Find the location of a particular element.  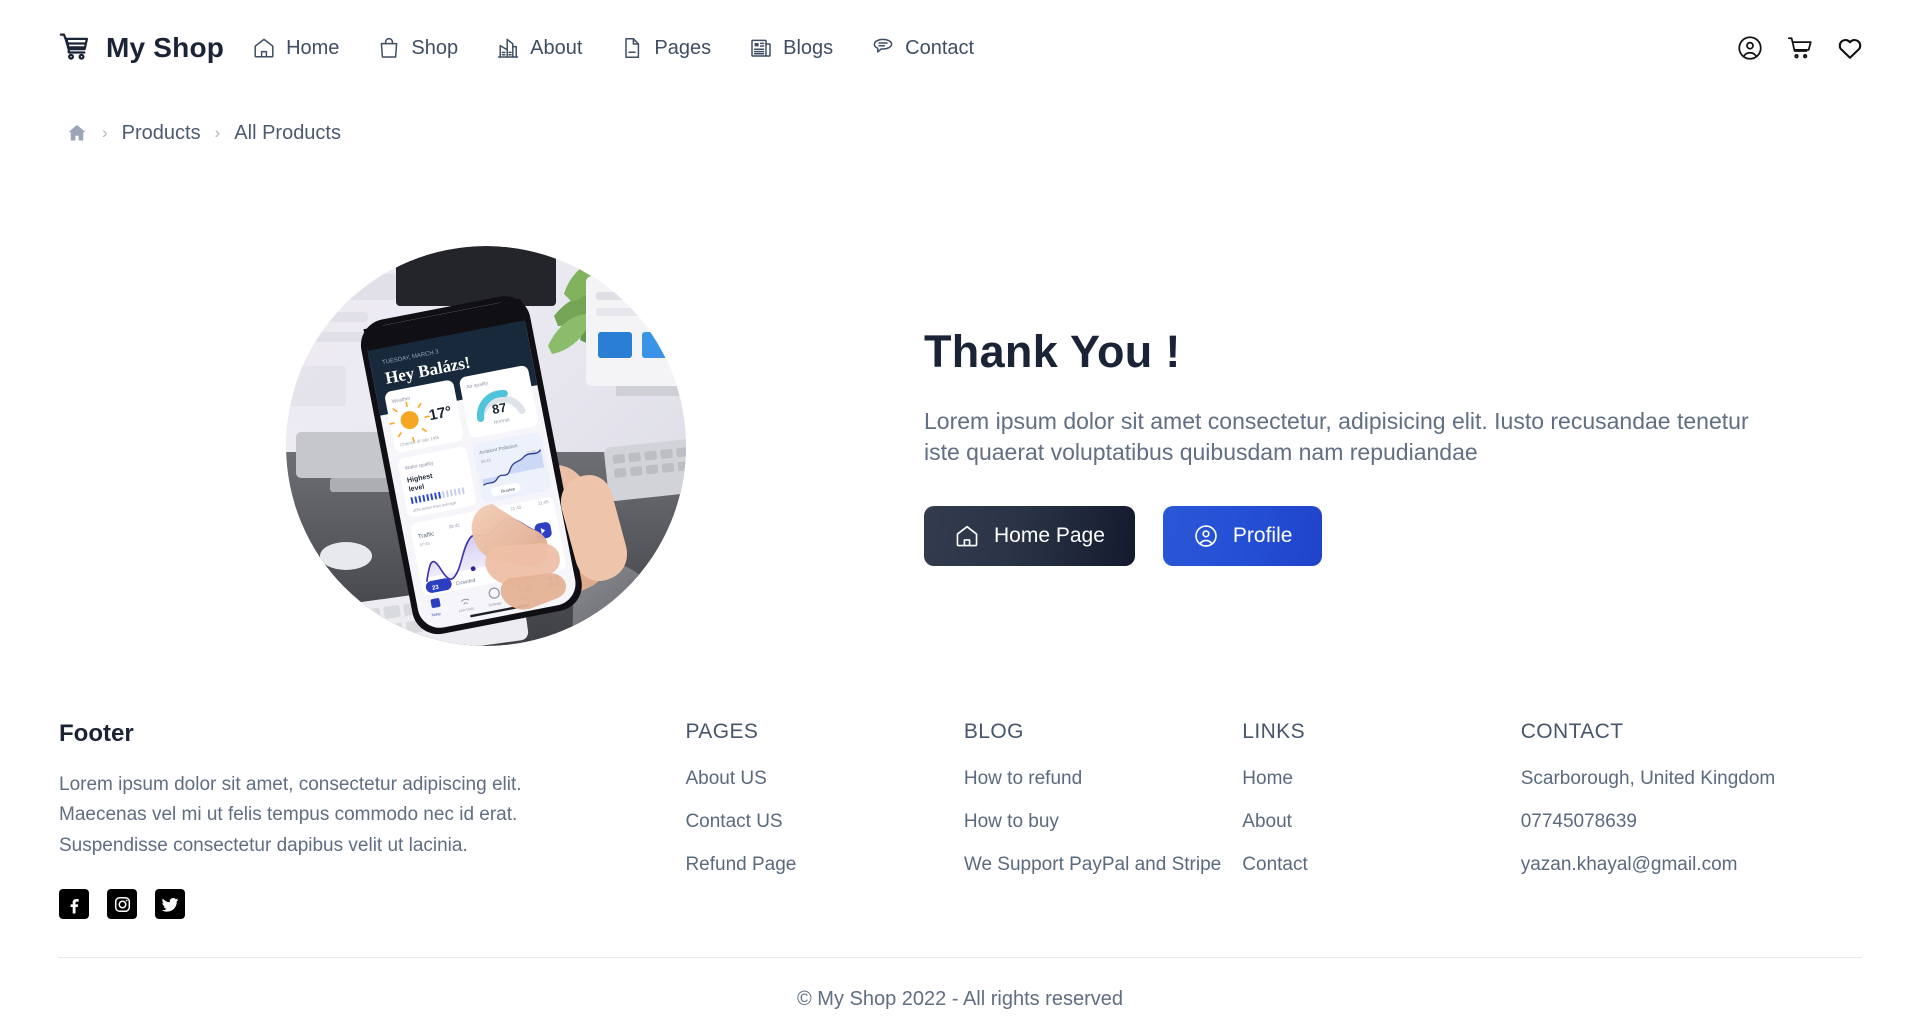

footer-column-heading: LINKS is located at coordinates (1273, 731).